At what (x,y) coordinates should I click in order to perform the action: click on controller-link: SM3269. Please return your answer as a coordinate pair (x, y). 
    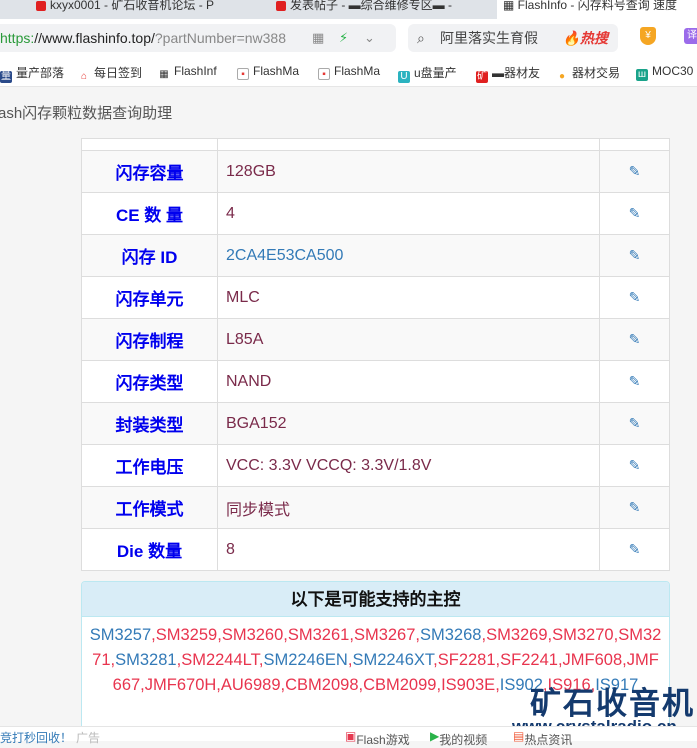
    Looking at the image, I should click on (516, 635).